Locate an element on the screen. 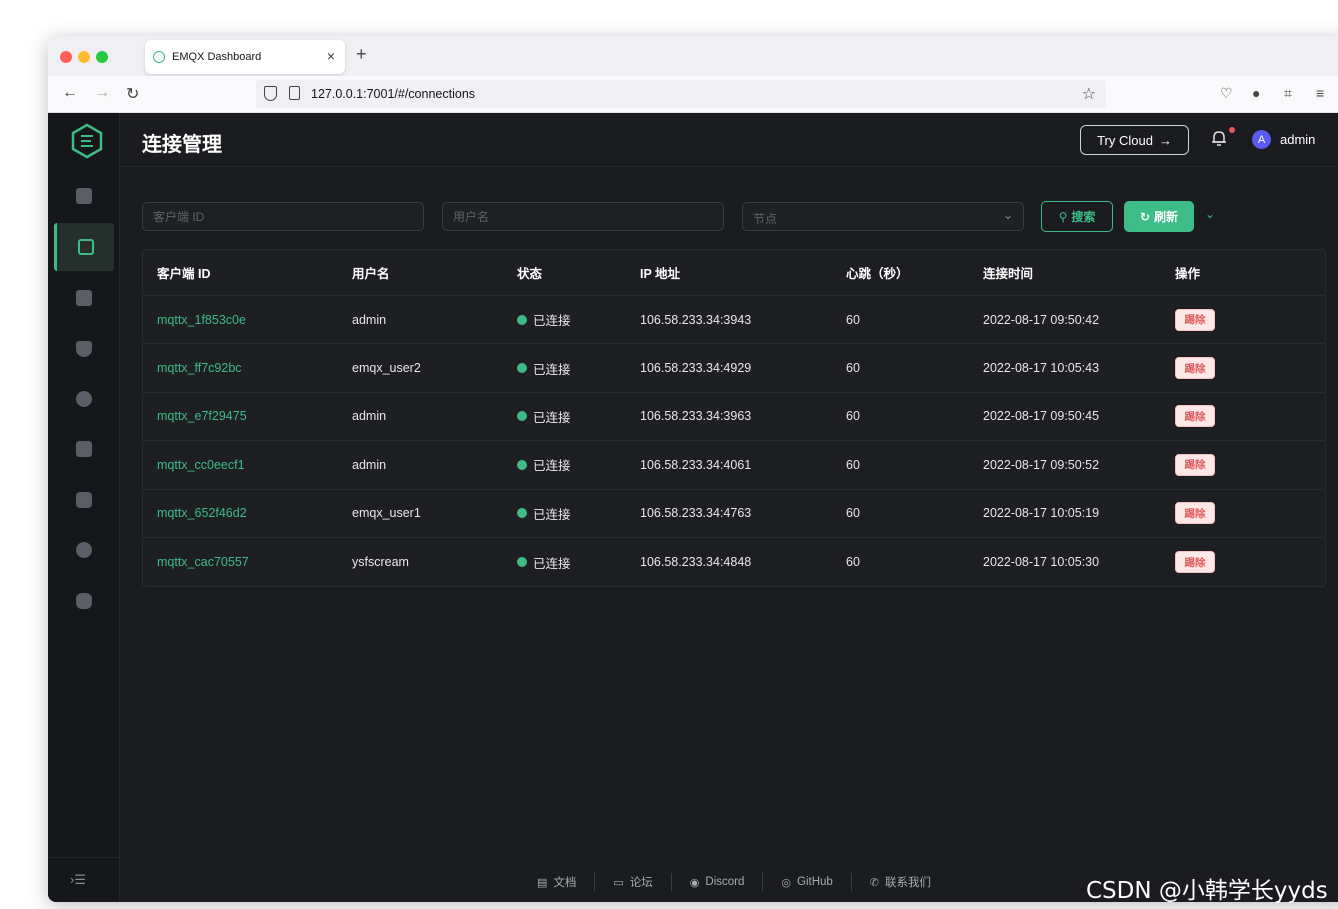 The width and height of the screenshot is (1338, 909). forum-link: ▭ 论坛 is located at coordinates (633, 882).